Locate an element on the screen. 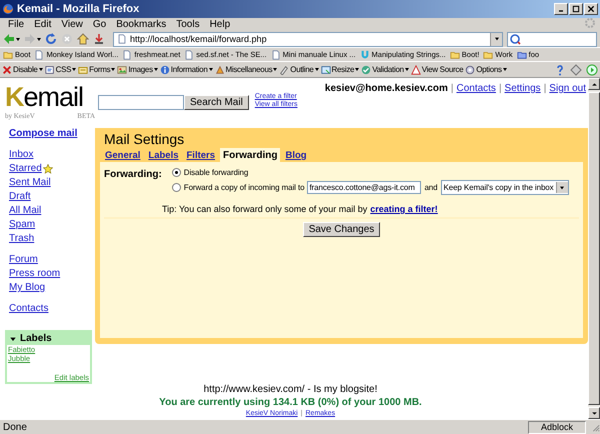 This screenshot has height=434, width=600. user-email: kesiev@home.kesiev.com is located at coordinates (386, 88).